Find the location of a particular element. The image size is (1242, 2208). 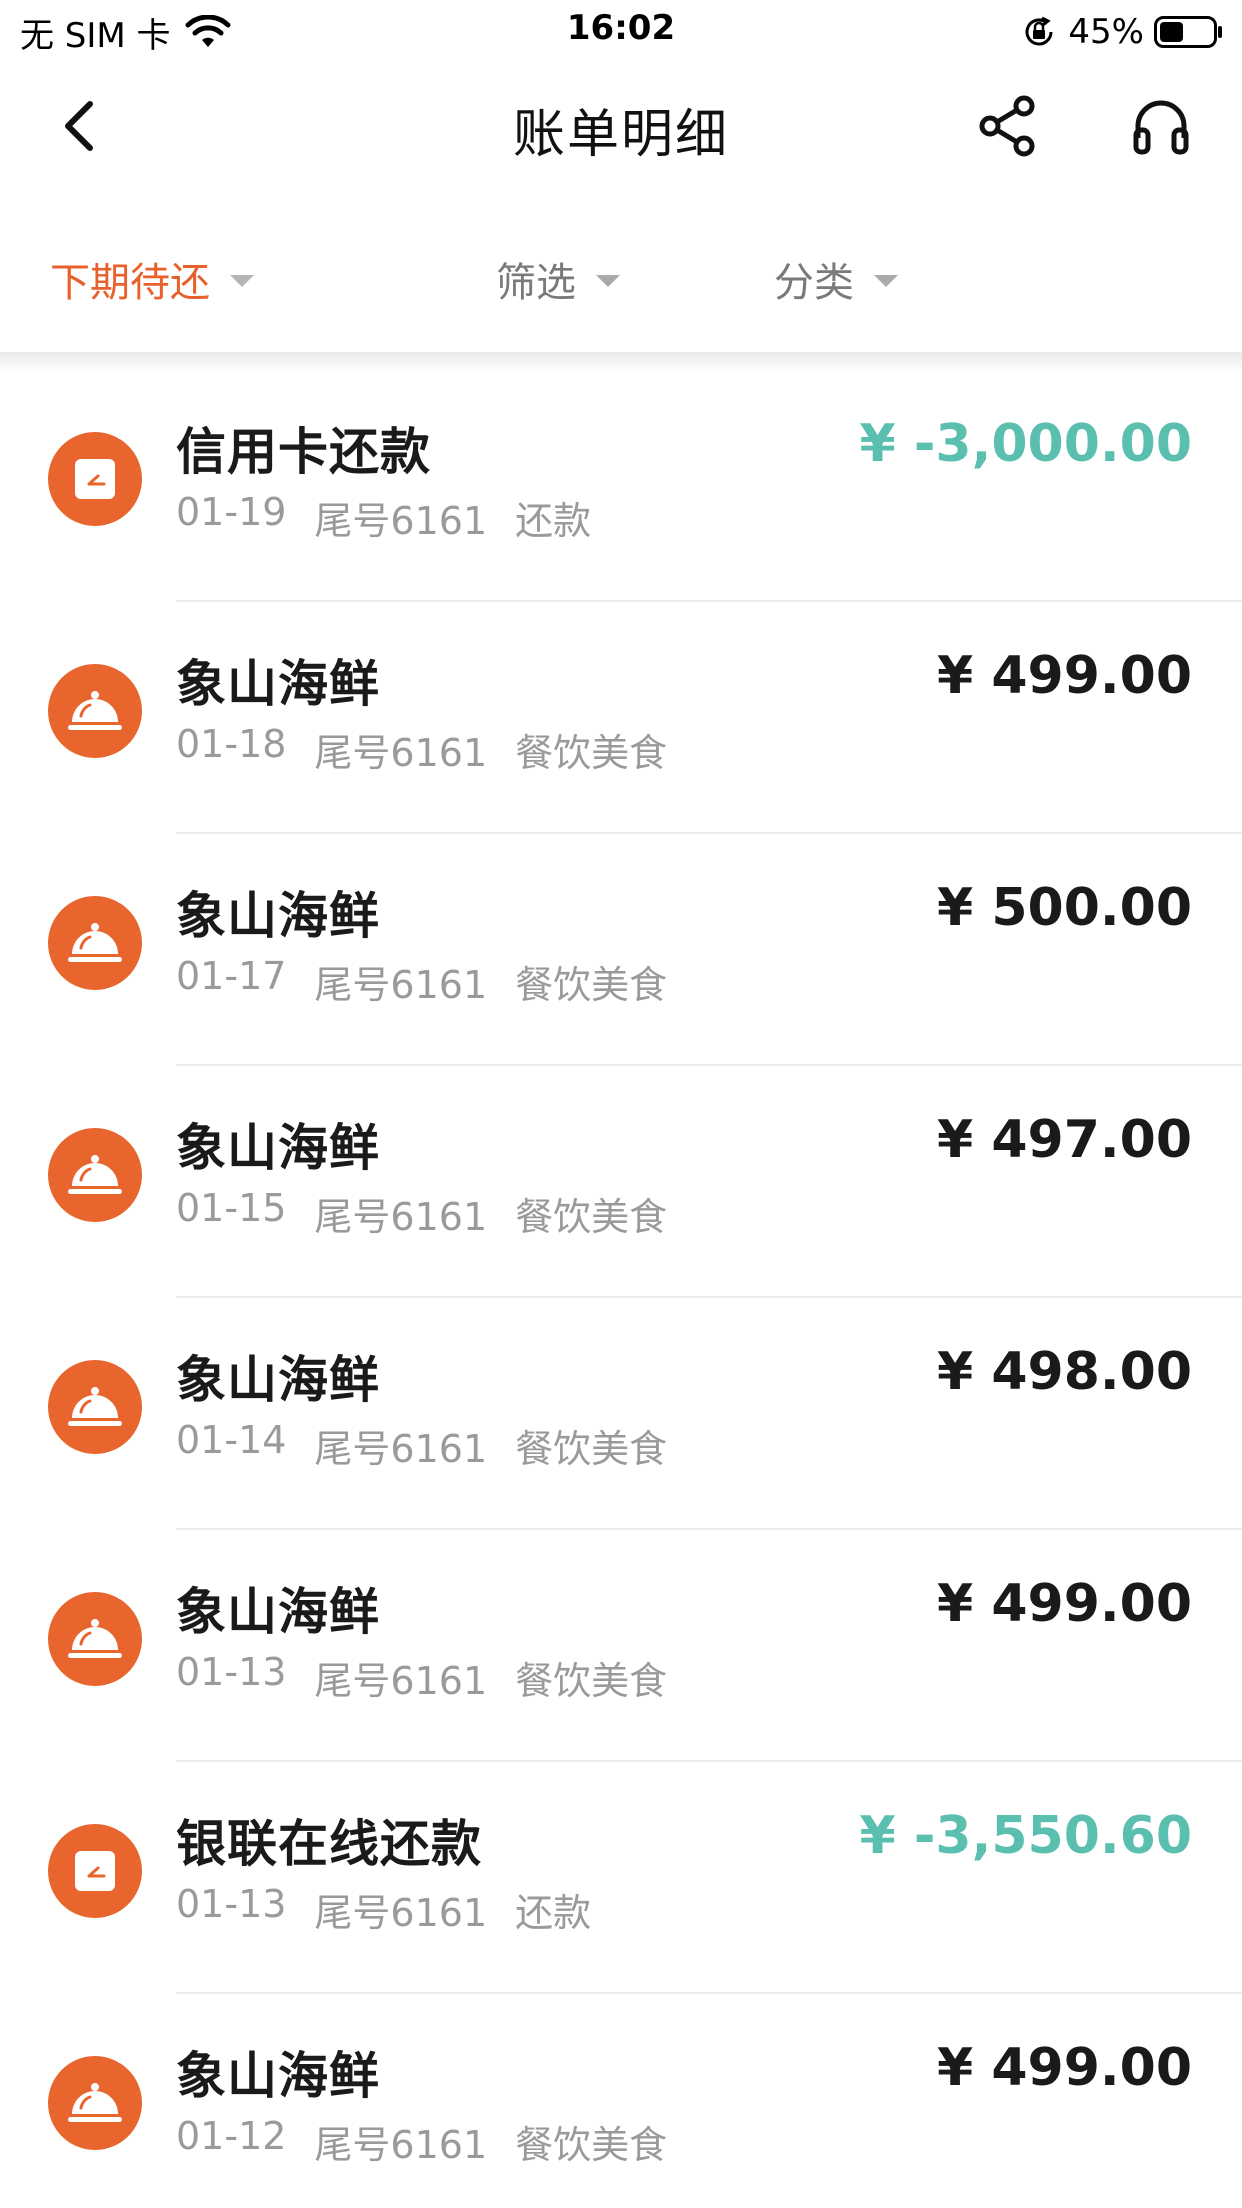

transaction-meta: 01-13 尾号6161 还款 is located at coordinates (397, 1909).